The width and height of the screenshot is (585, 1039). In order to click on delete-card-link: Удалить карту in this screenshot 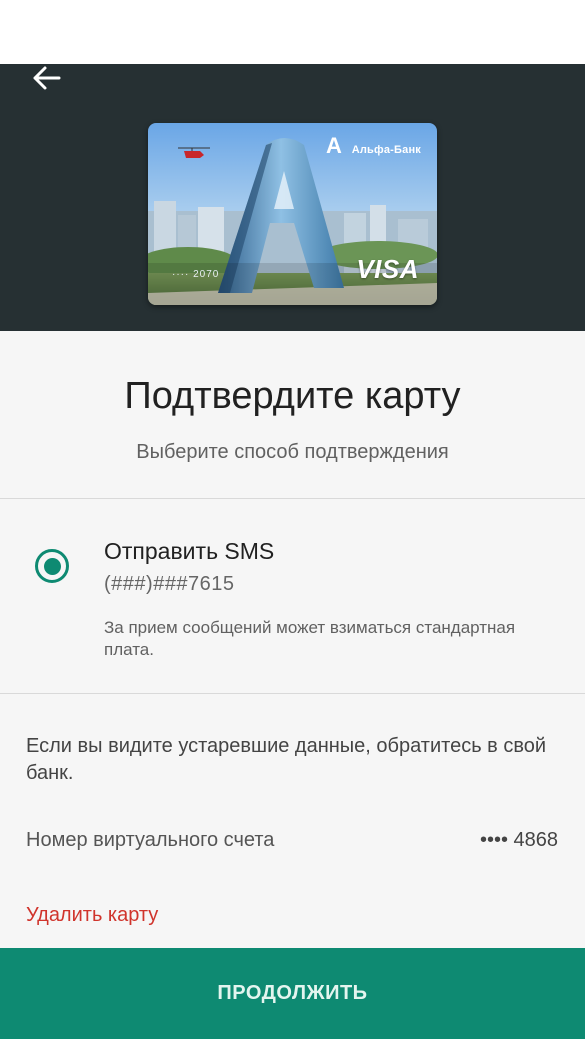, I will do `click(92, 915)`.